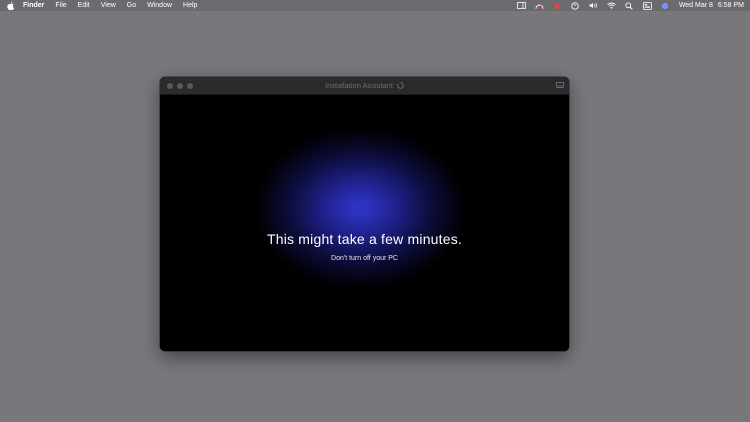 The height and width of the screenshot is (422, 750). I want to click on menu-go: Go, so click(131, 5).